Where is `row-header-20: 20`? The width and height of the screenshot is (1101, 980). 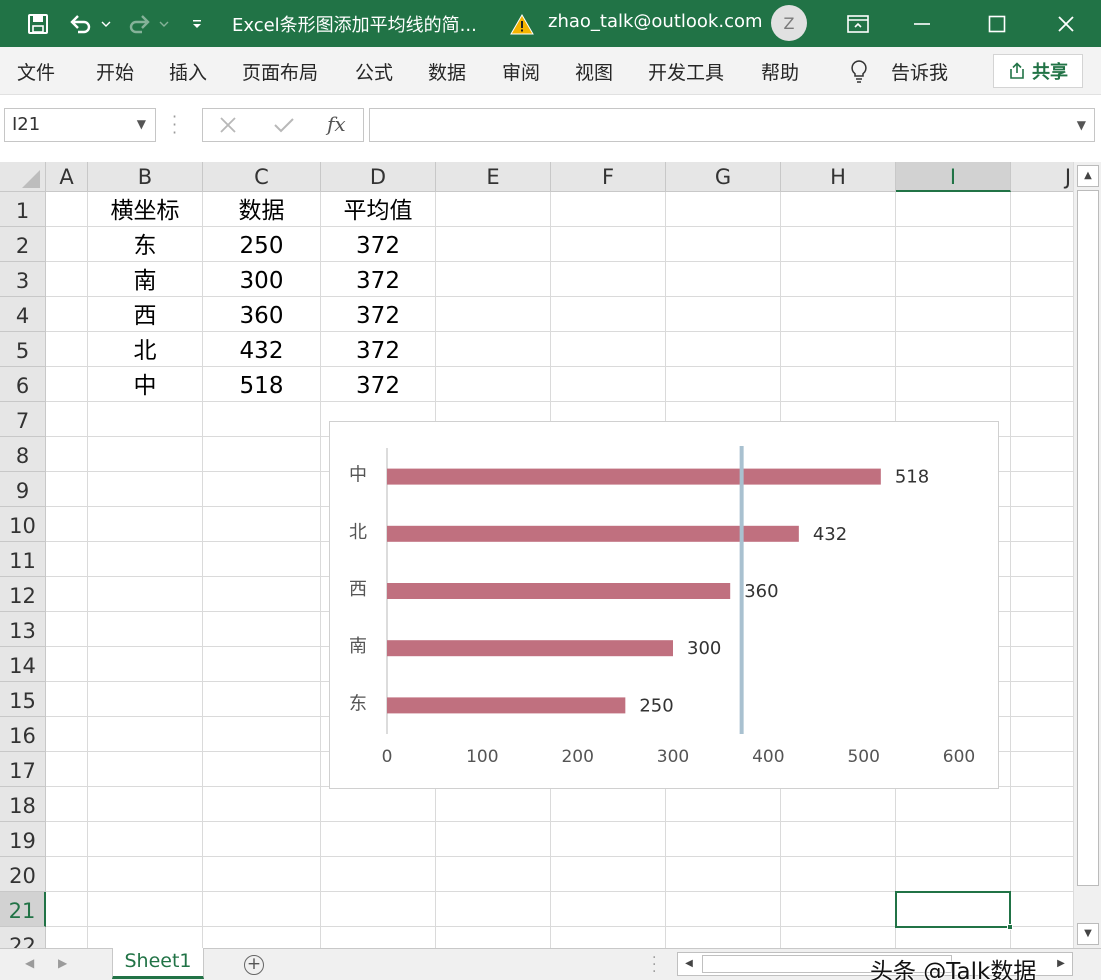
row-header-20: 20 is located at coordinates (23, 874).